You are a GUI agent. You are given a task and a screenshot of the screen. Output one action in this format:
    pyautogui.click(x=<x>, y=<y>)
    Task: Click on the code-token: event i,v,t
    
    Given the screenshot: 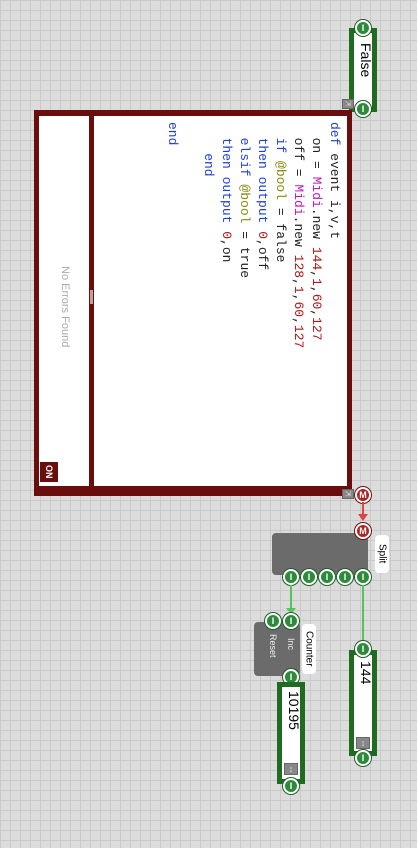 What is the action you would take?
    pyautogui.click(x=334, y=192)
    